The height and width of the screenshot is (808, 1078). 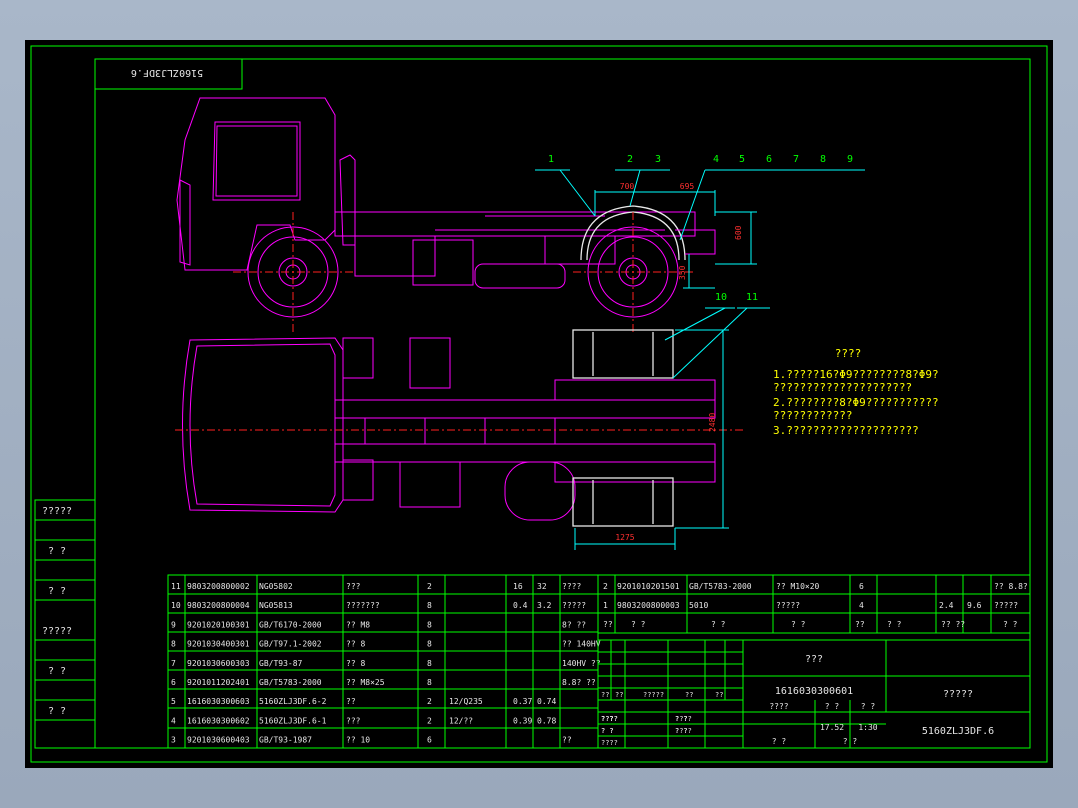 I want to click on bom-right-cell: ?? M10×20, so click(x=798, y=586).